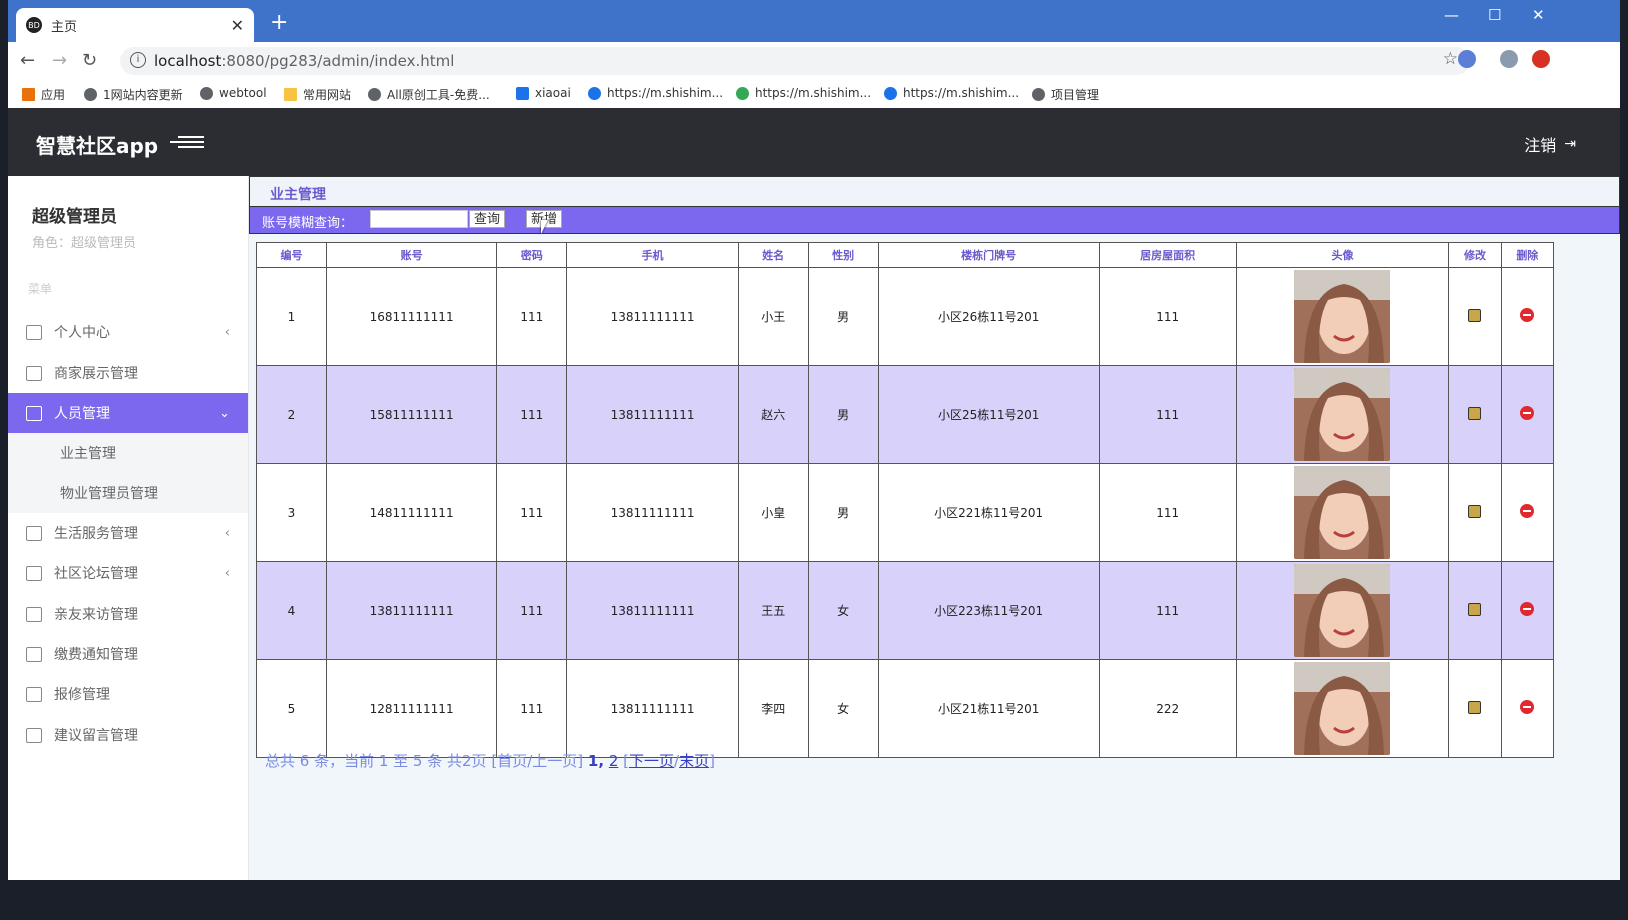 This screenshot has height=920, width=1628. I want to click on app-header: 智慧社区app 注销 ⇥, so click(814, 142).